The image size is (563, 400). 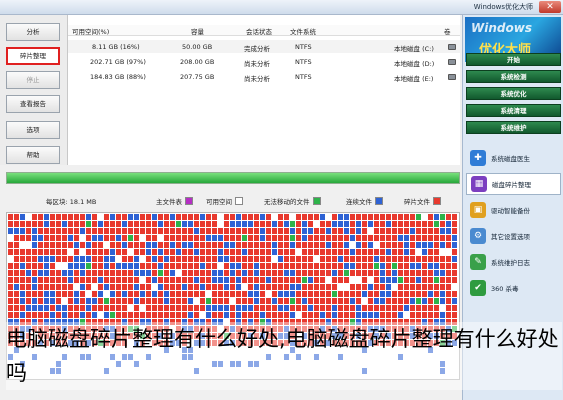 I want to click on analyze-button: 分析, so click(x=33, y=32).